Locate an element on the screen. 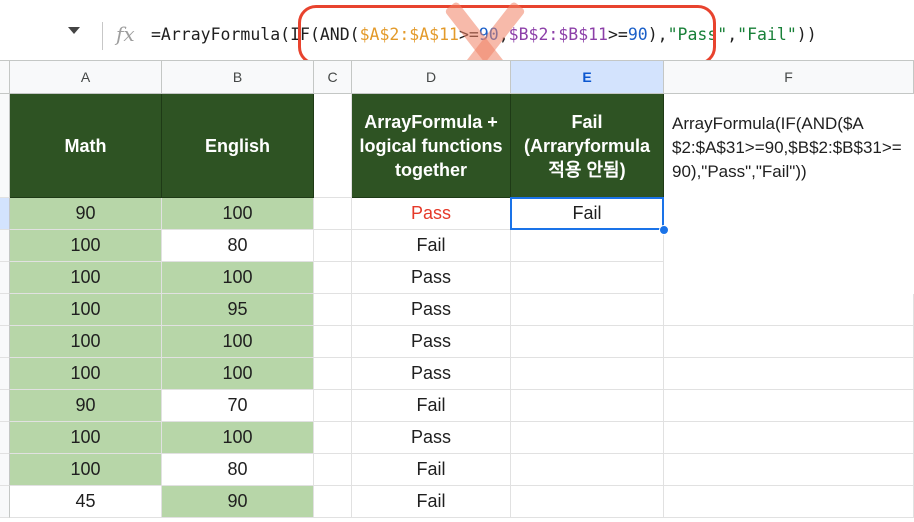 The image size is (914, 522). formula-token: "Fail" is located at coordinates (767, 34).